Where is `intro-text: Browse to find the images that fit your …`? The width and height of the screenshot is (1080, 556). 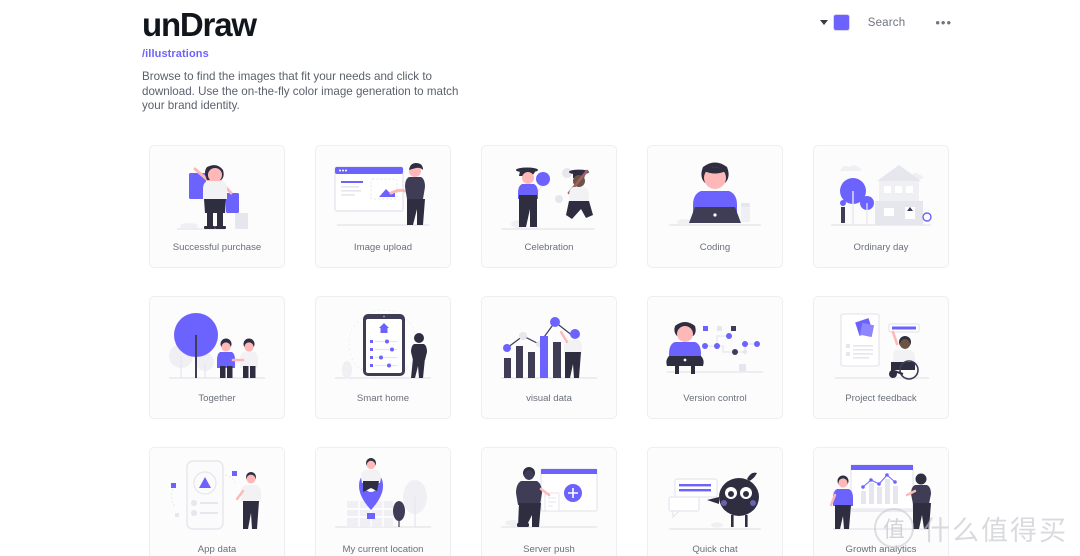
intro-text: Browse to find the images that fit your … is located at coordinates (300, 91).